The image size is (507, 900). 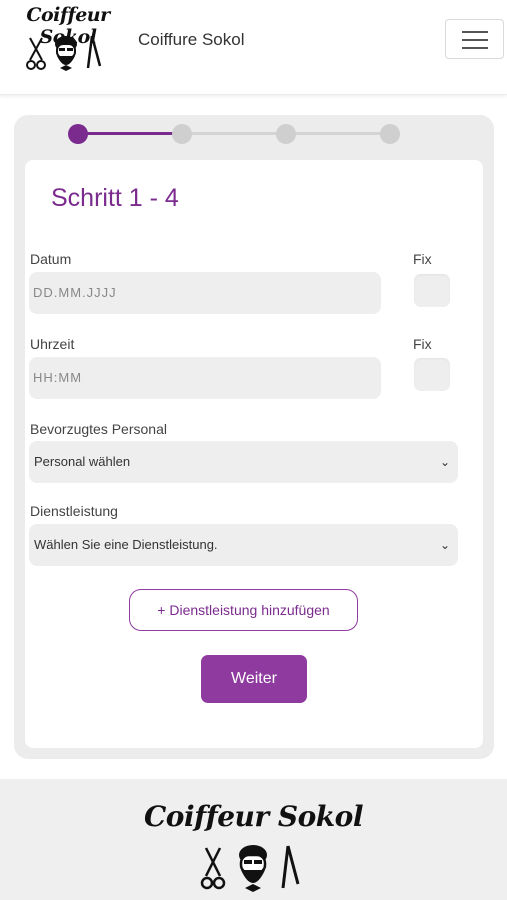 I want to click on service-select: Wählen Sie eine Dienstleistung. ⌄, so click(x=243, y=545).